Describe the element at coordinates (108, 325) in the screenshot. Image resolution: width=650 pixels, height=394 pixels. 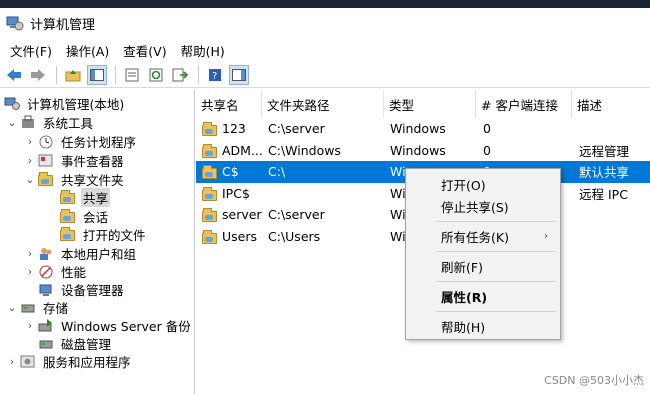
I see `tree-windows-server-backup: › Windows Server 备份` at that location.